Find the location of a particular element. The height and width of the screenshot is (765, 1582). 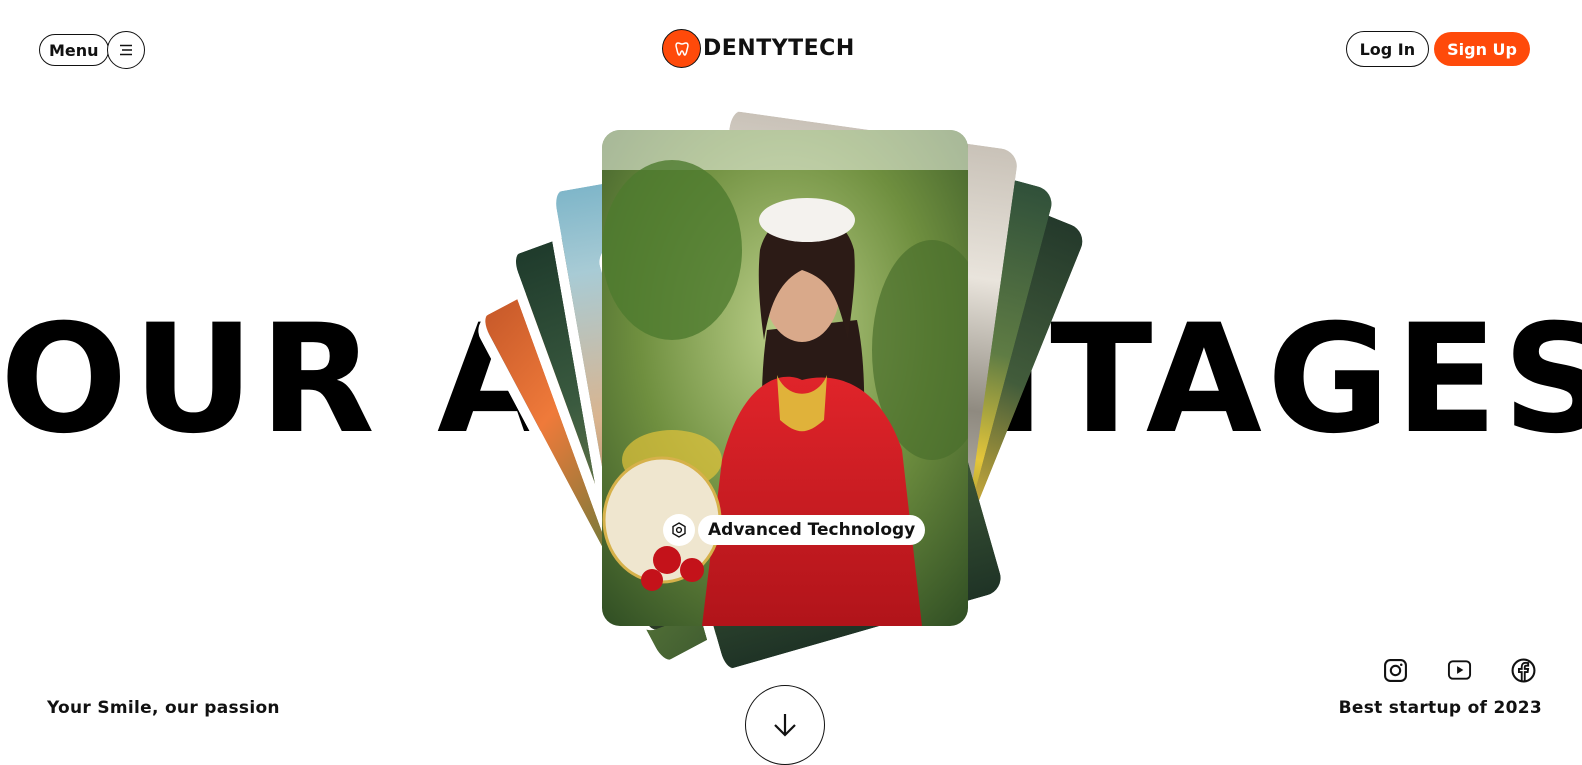

instagram-link is located at coordinates (1395, 670).